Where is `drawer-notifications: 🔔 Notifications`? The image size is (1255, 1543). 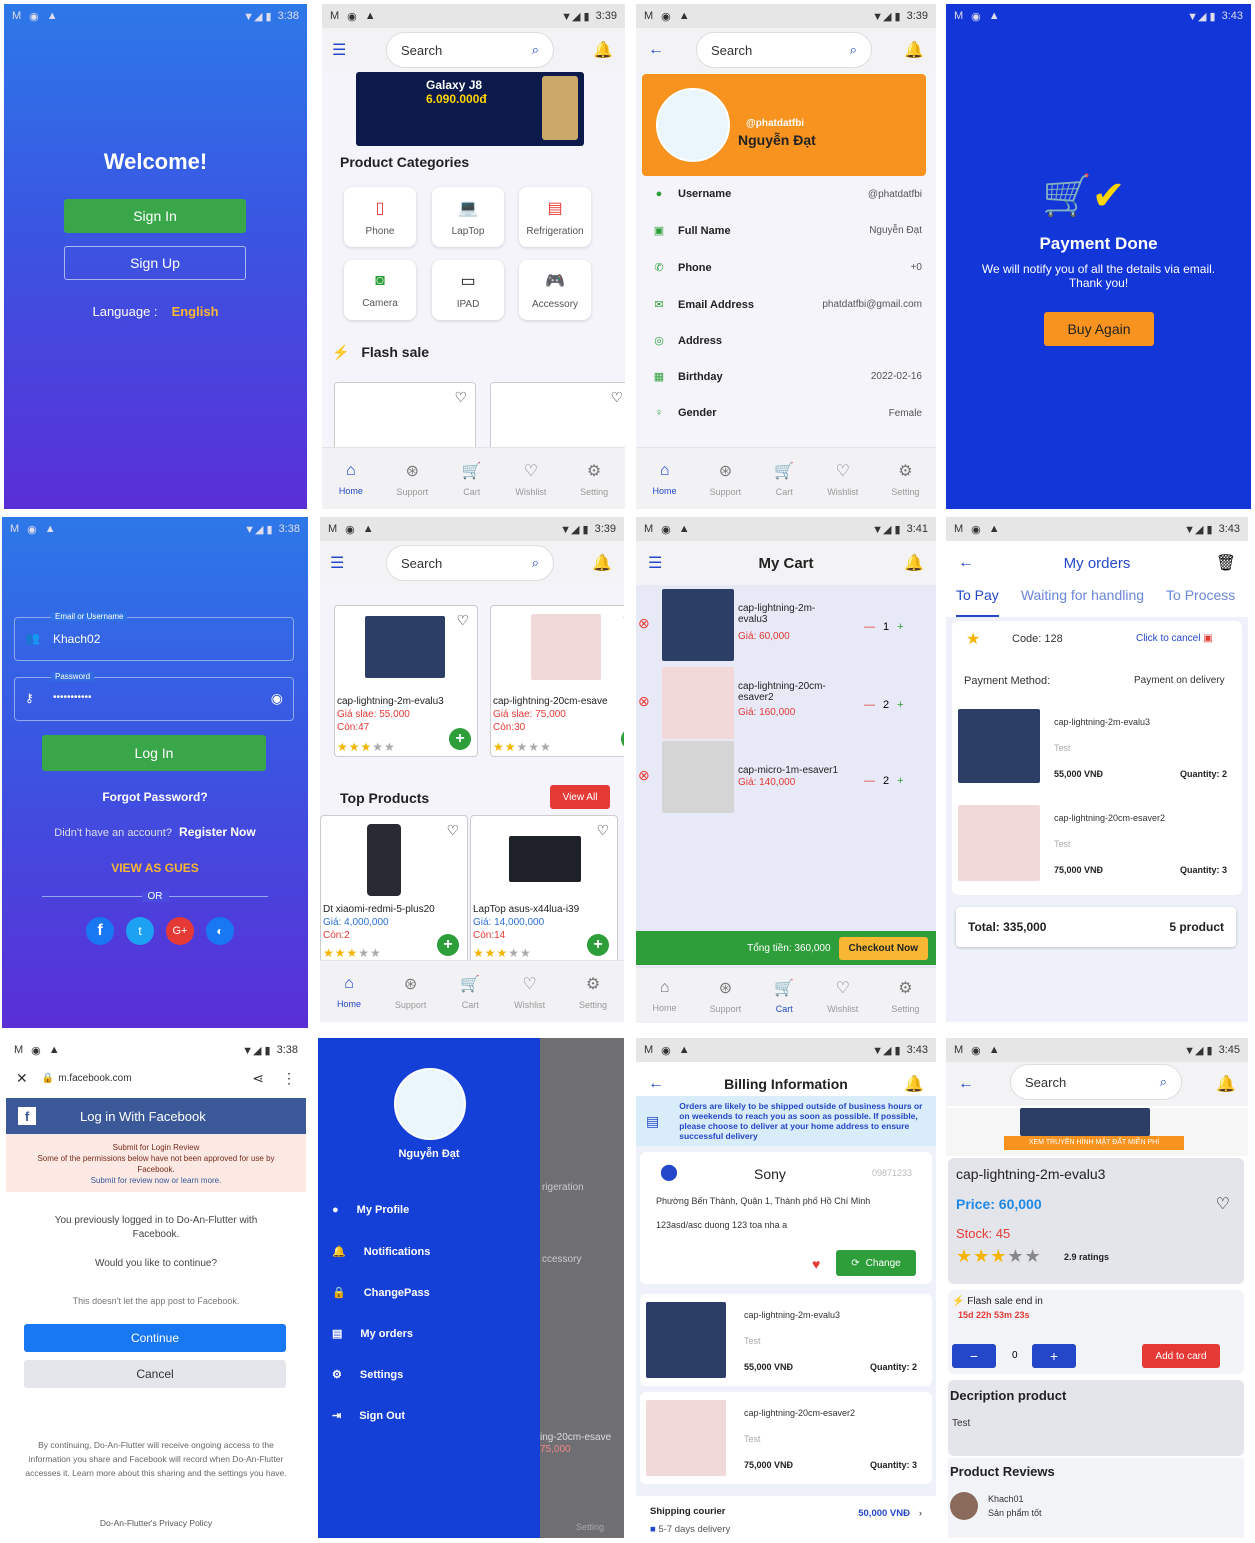
drawer-notifications: 🔔 Notifications is located at coordinates (381, 1252).